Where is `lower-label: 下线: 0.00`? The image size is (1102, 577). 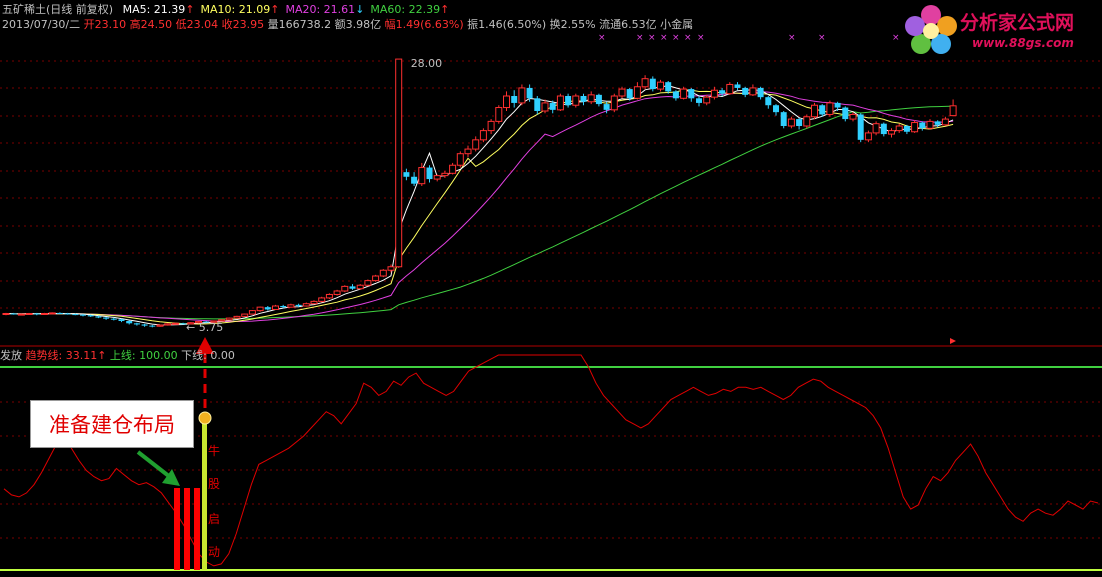
lower-label: 下线: 0.00 is located at coordinates (208, 355).